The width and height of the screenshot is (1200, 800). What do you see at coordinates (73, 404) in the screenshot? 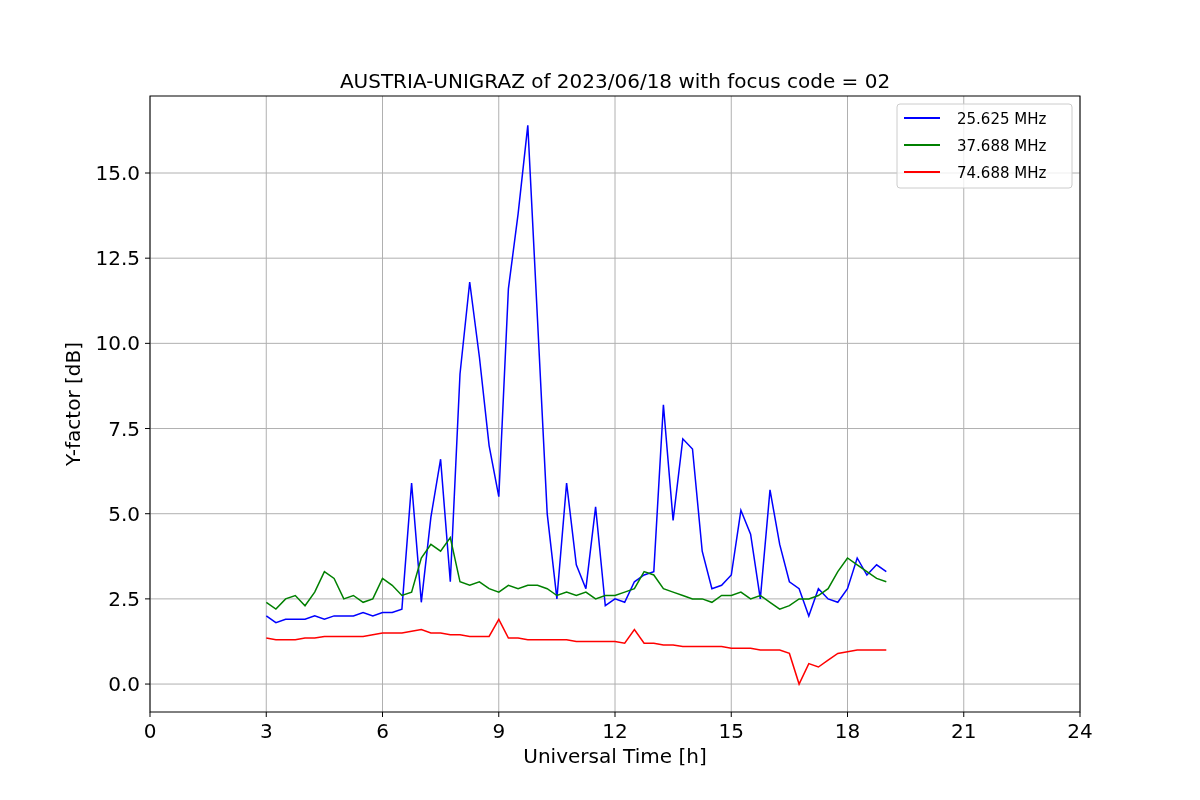
I see `y-axis-label: Y-factor [dB]` at bounding box center [73, 404].